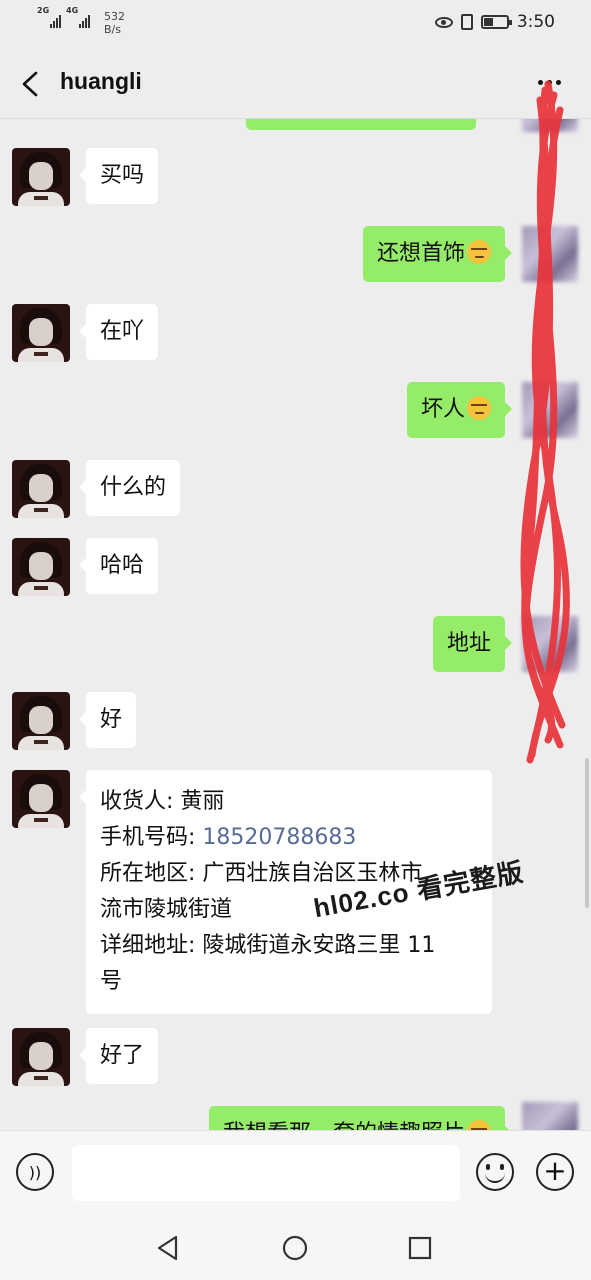  Describe the element at coordinates (295, 256) in the screenshot. I see `message-sent: 还想首饰` at that location.